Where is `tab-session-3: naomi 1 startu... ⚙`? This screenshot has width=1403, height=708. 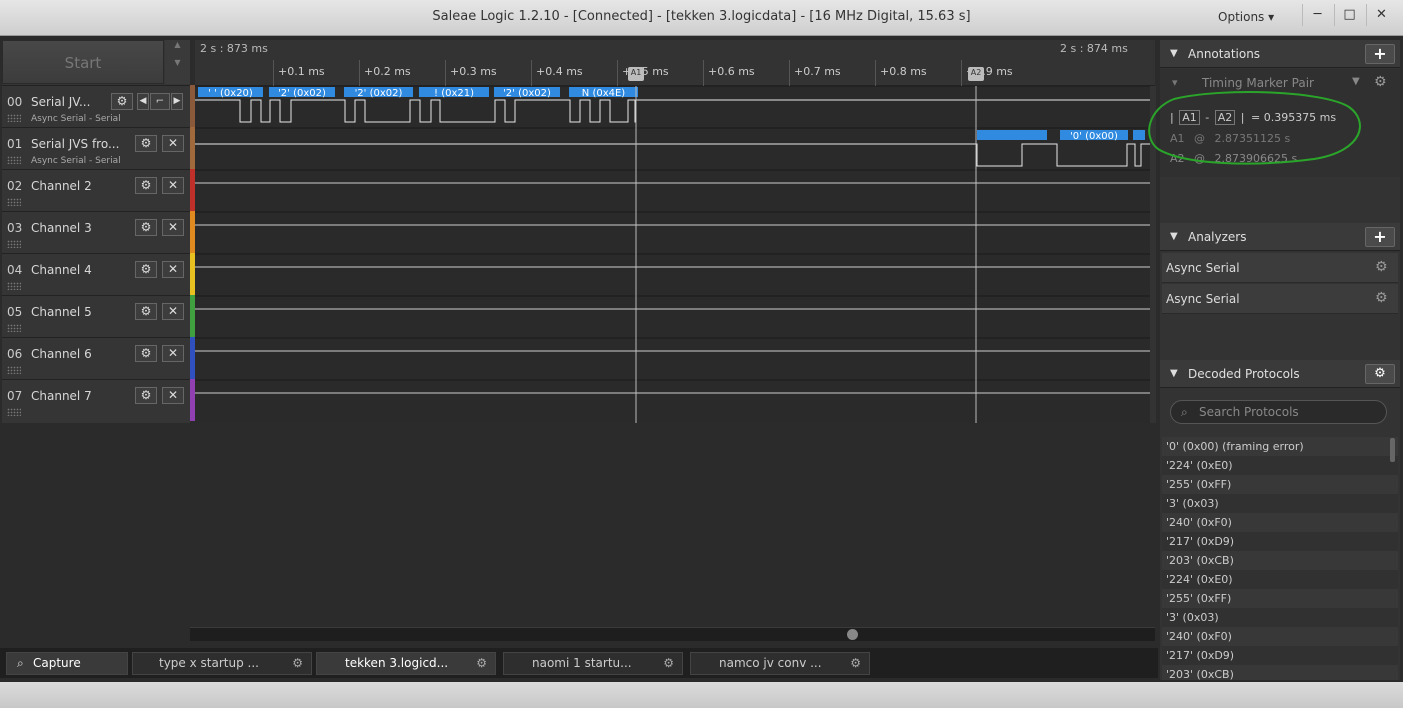
tab-session-3: naomi 1 startu... ⚙ is located at coordinates (593, 663).